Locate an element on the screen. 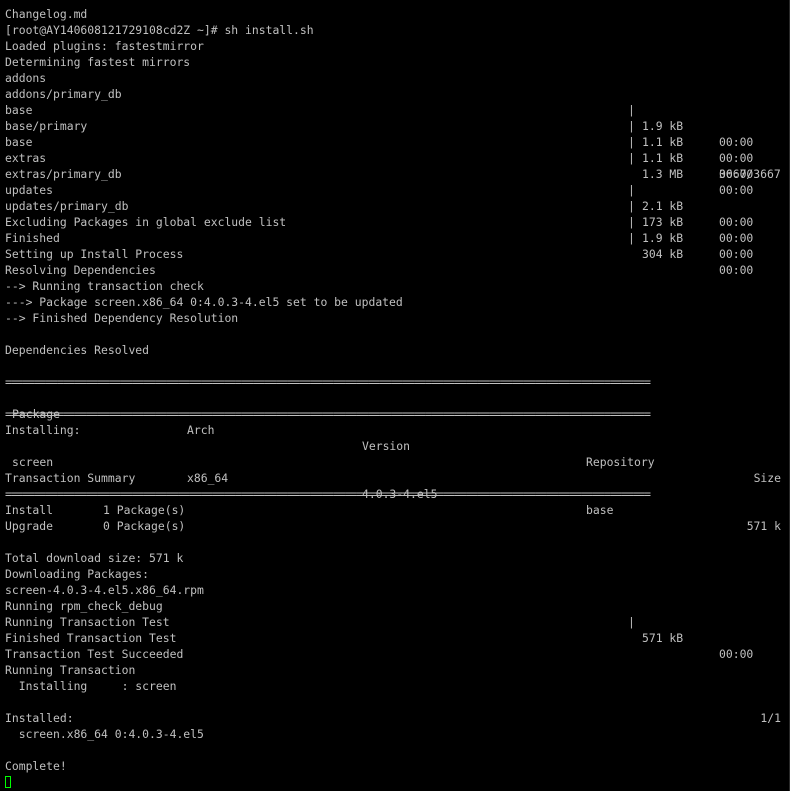  terminal-line: Dependencies Resolved is located at coordinates (394, 350).